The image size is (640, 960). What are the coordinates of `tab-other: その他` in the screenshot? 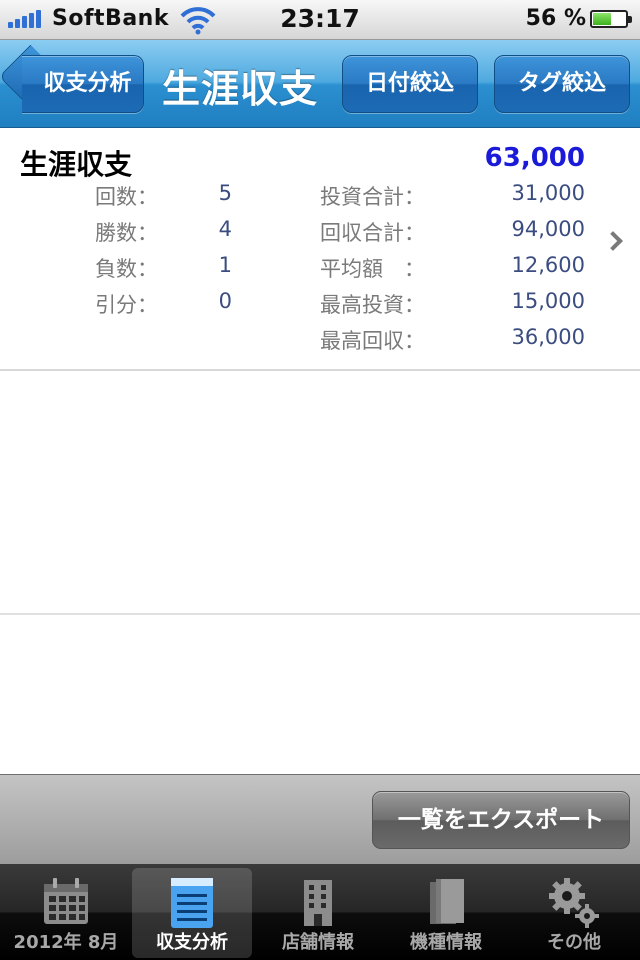 It's located at (574, 913).